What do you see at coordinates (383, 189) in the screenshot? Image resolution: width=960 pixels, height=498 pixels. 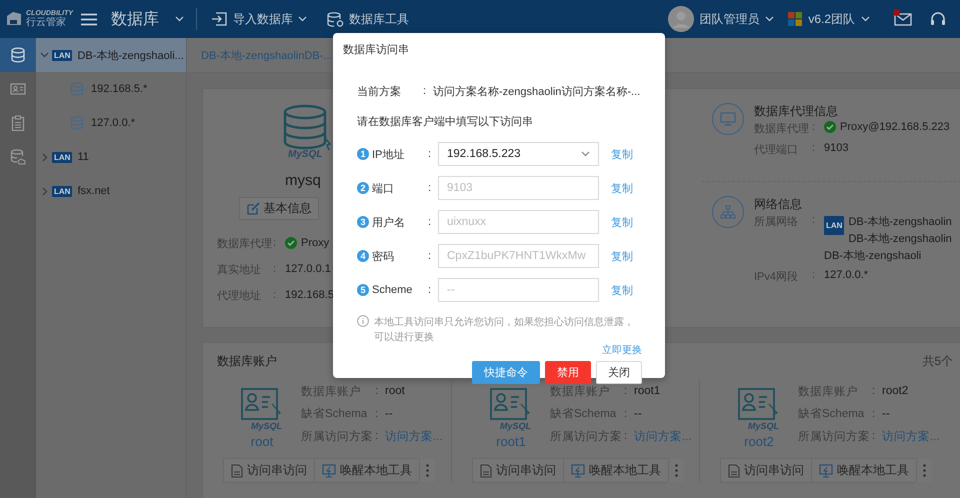 I see `field-label: 端口` at bounding box center [383, 189].